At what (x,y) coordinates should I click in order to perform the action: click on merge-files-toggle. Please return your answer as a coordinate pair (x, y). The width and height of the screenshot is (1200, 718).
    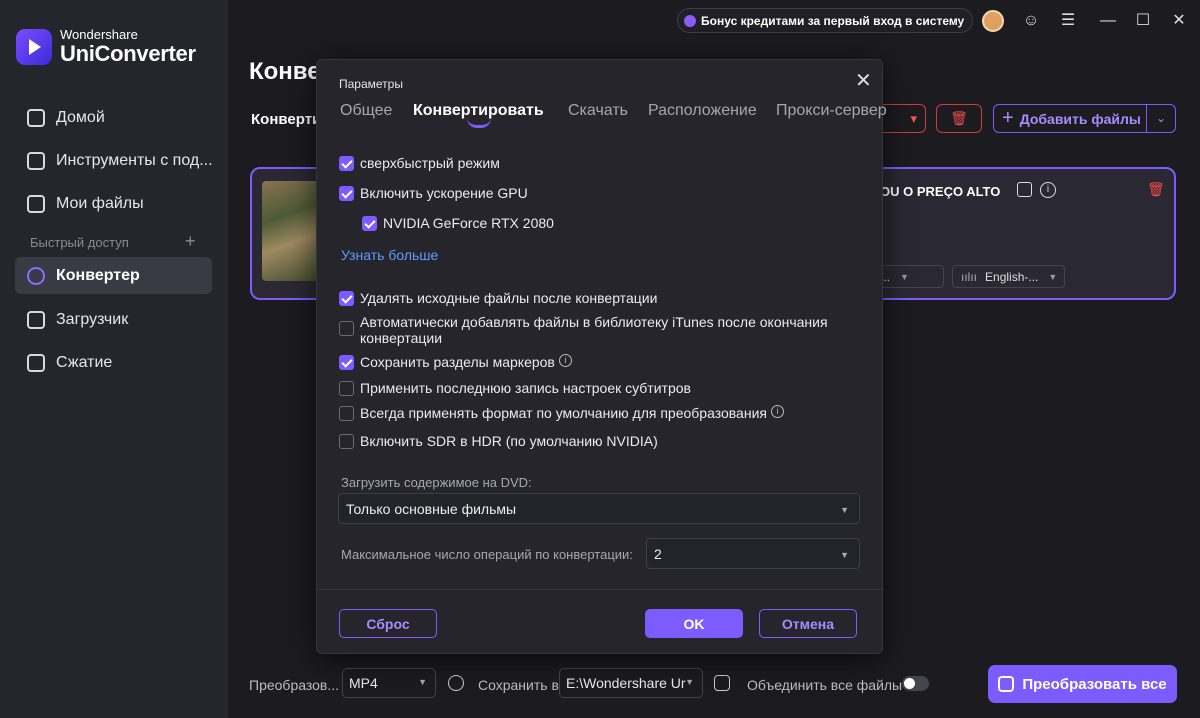
    Looking at the image, I should click on (915, 683).